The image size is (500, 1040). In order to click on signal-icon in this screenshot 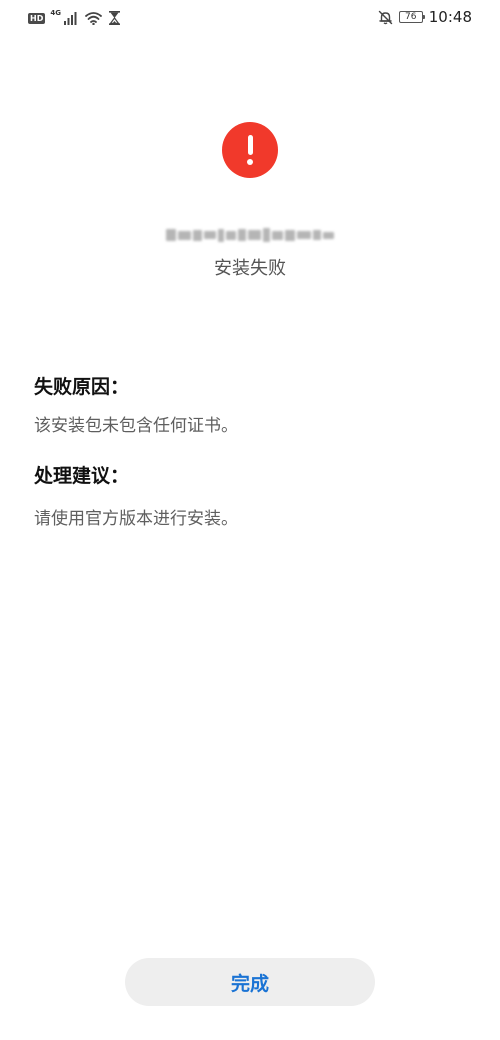, I will do `click(70, 18)`.